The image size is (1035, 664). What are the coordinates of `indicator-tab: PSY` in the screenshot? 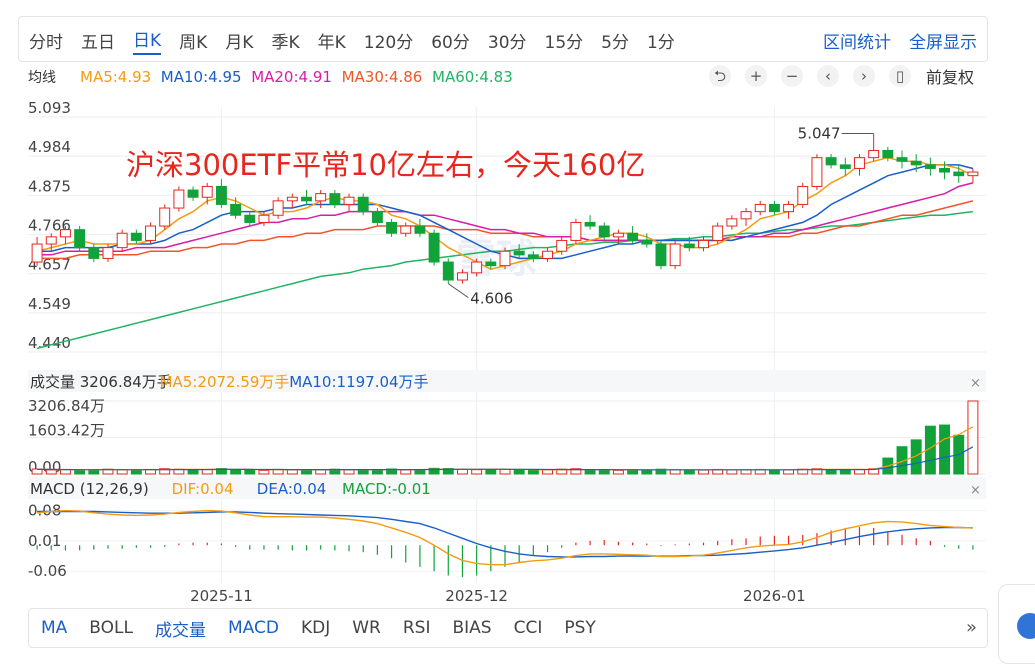 It's located at (579, 628).